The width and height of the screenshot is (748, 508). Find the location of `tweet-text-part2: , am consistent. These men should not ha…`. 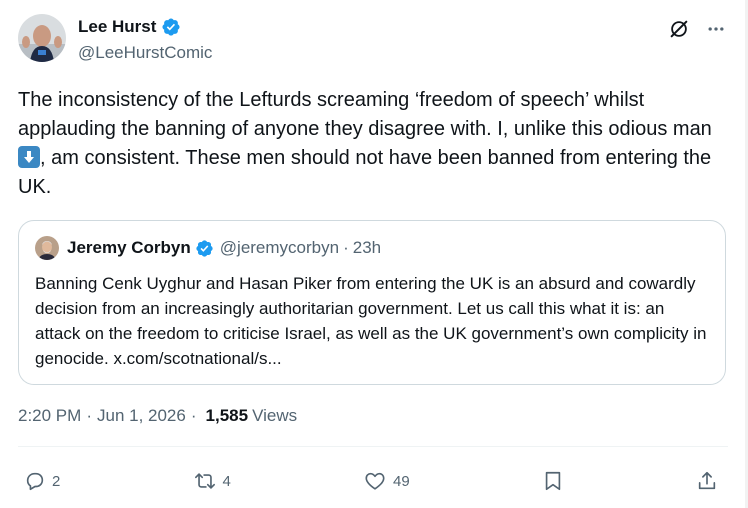

tweet-text-part2: , am consistent. These men should not ha… is located at coordinates (365, 172).